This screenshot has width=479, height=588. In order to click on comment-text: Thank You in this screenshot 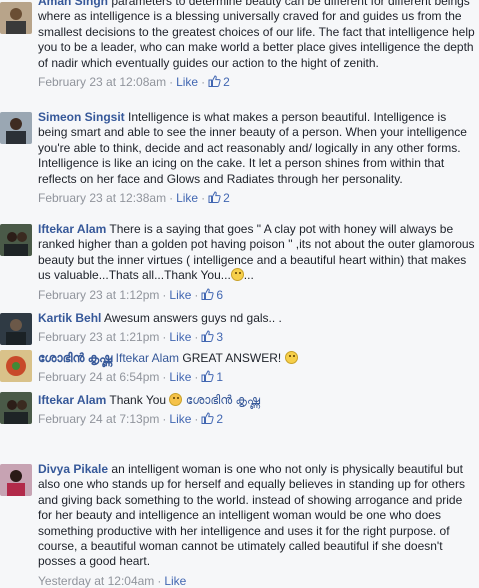, I will do `click(138, 400)`.